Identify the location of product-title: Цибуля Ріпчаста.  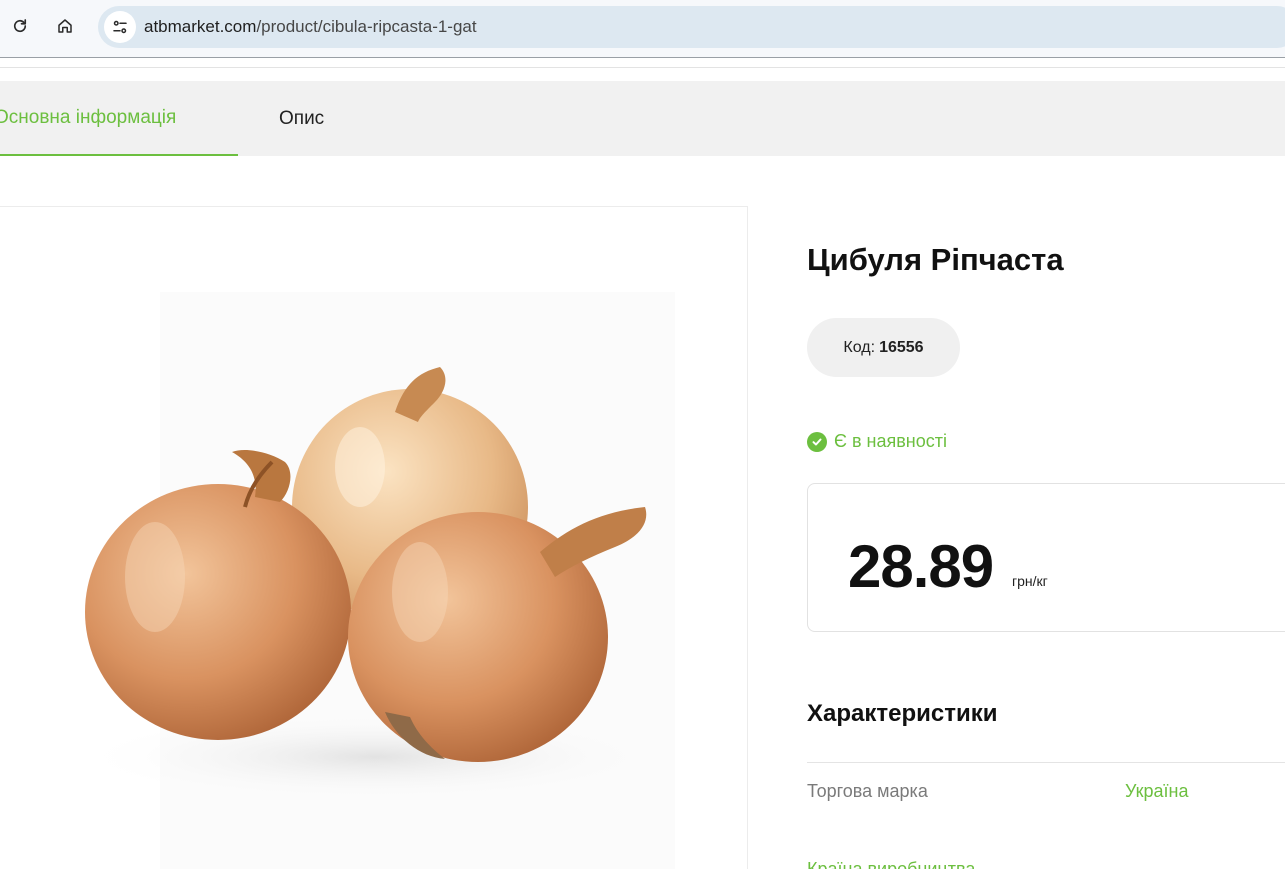
(935, 259).